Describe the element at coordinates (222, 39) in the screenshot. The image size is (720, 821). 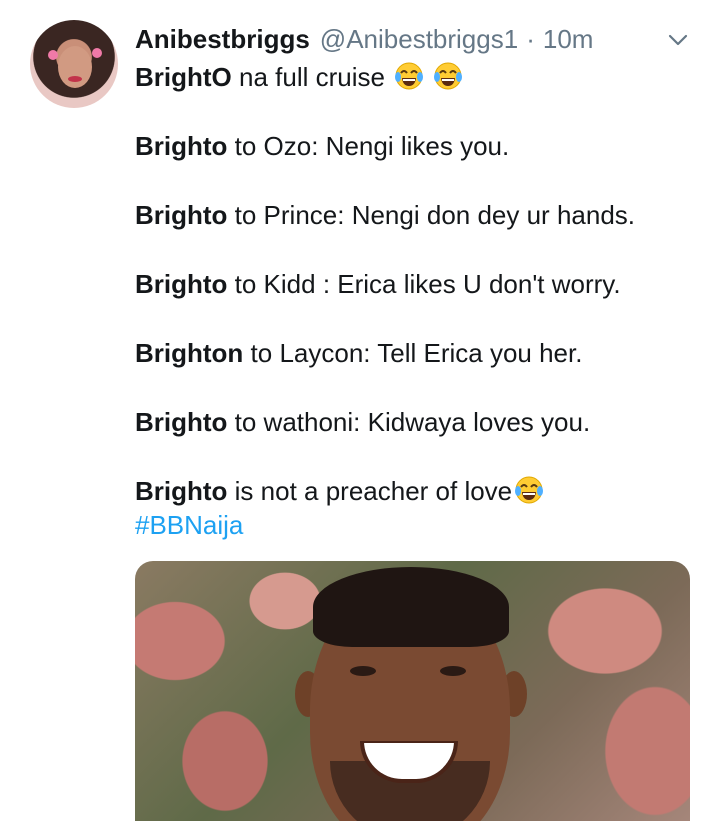
I see `author-name: Anibestbriggs` at that location.